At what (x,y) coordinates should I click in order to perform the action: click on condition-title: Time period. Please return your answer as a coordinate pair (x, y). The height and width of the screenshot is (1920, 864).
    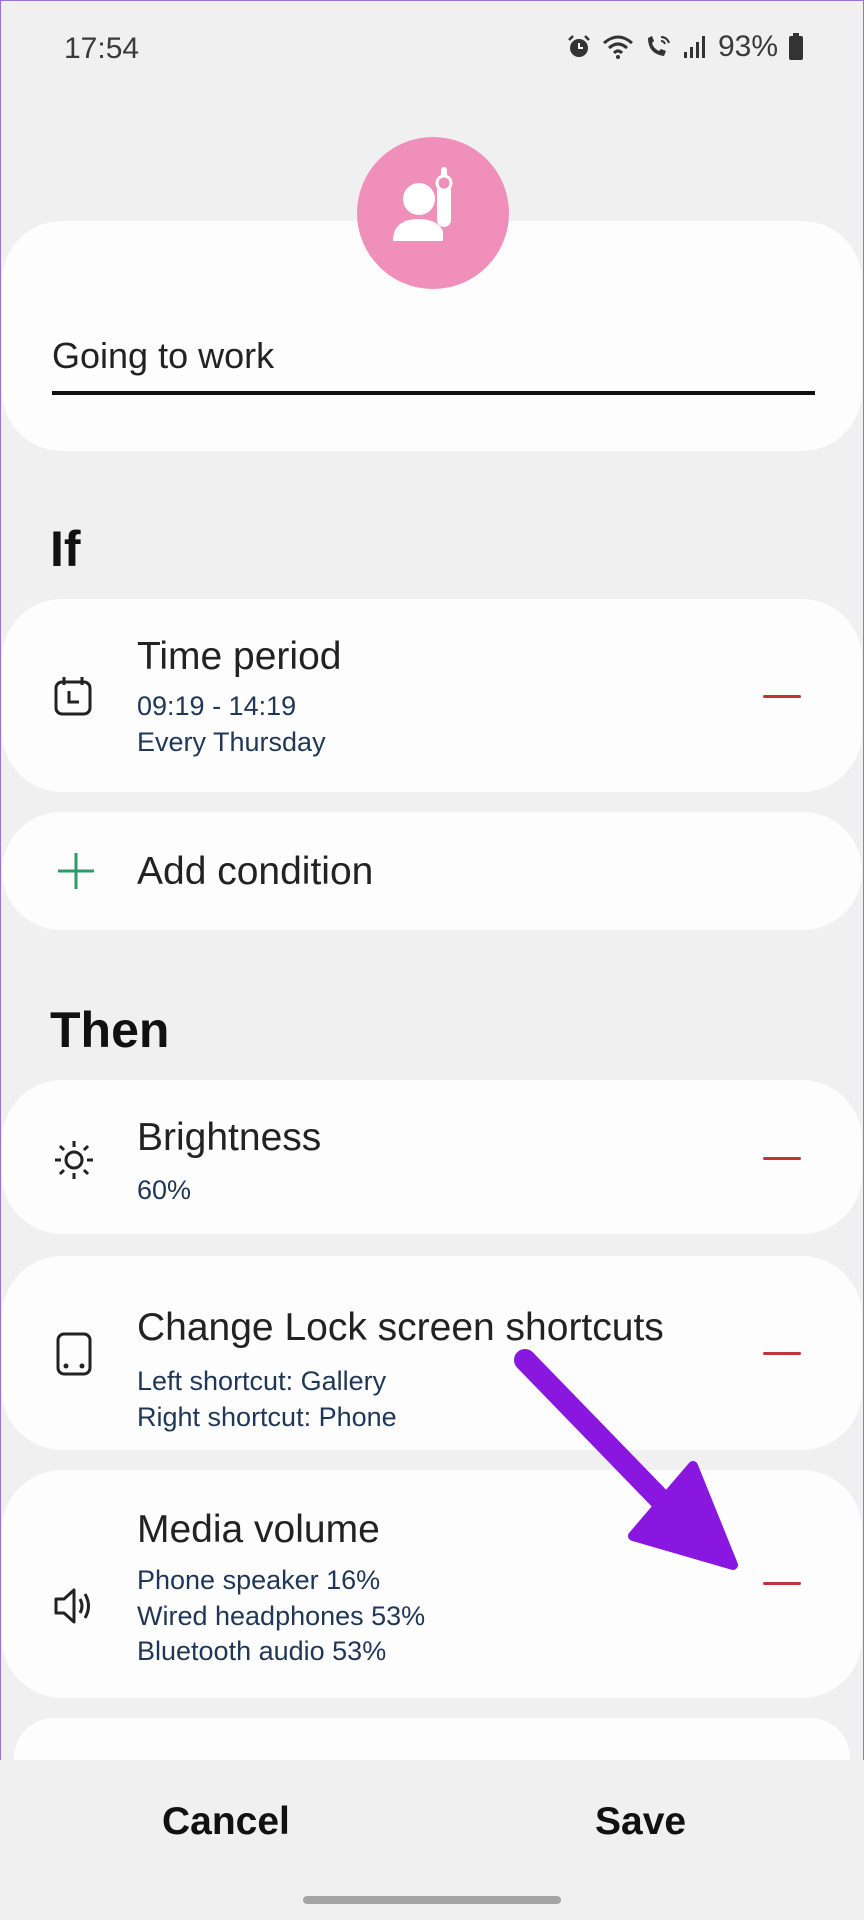
    Looking at the image, I should click on (239, 656).